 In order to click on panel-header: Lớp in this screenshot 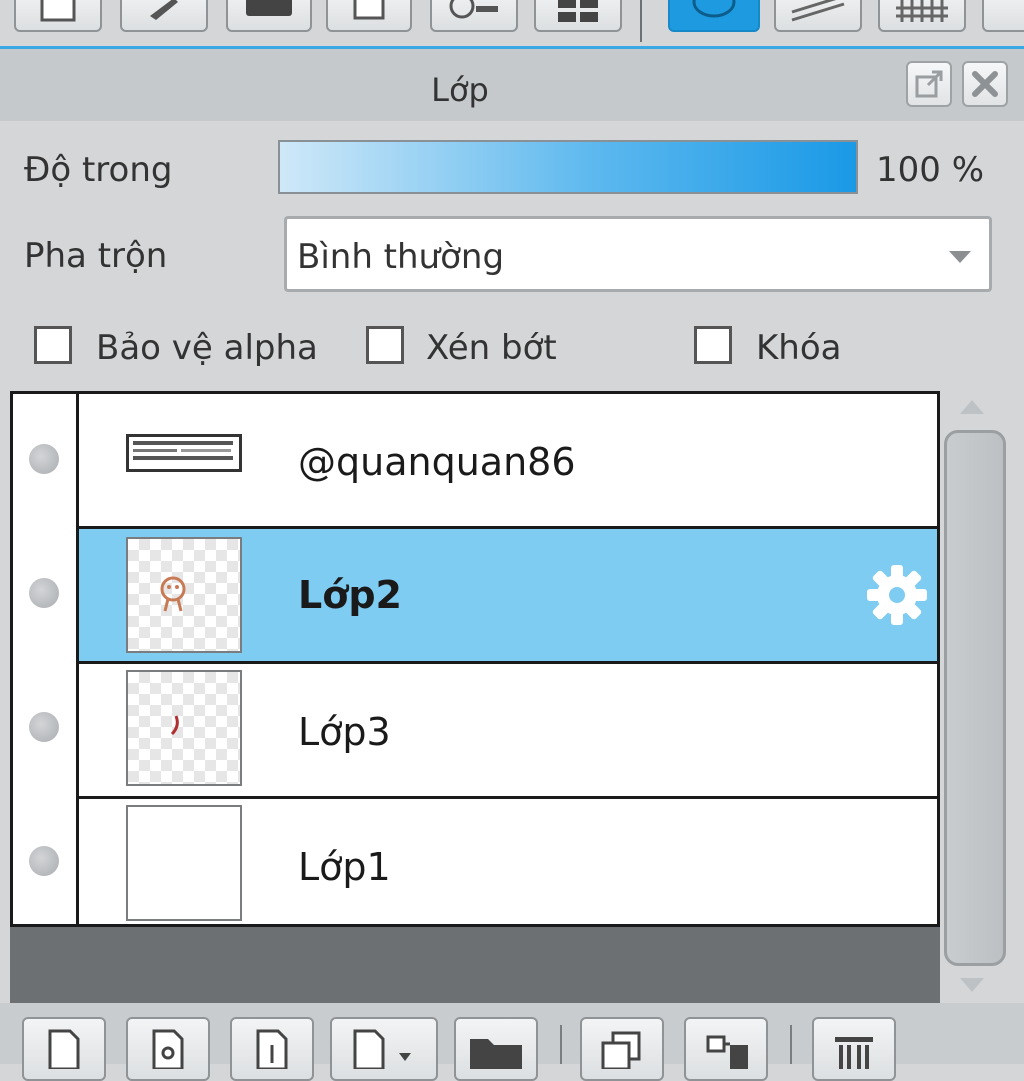, I will do `click(512, 85)`.